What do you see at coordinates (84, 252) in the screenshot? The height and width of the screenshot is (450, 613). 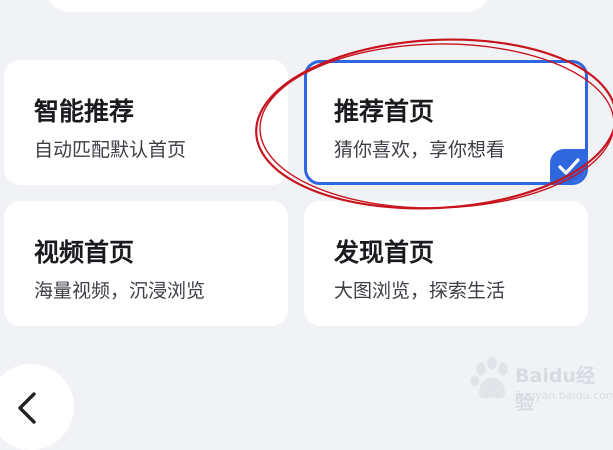 I see `option-title: 视频首页` at bounding box center [84, 252].